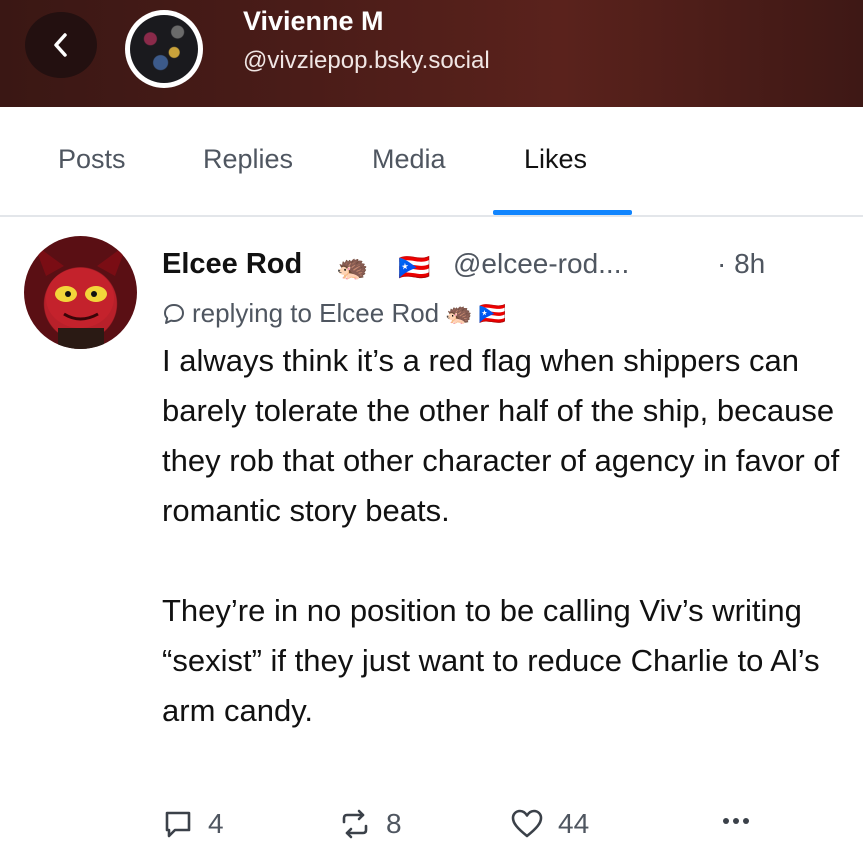 The image size is (863, 850). Describe the element at coordinates (741, 264) in the screenshot. I see `post-timestamp: · 8h` at that location.